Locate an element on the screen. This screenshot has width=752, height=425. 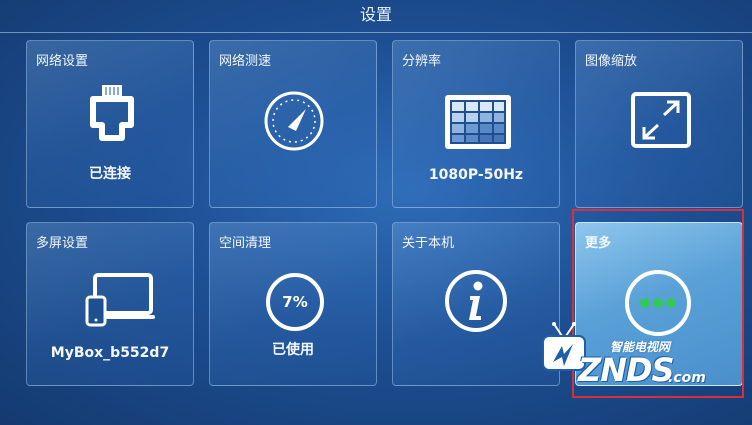
device-name: MyBox_b552d7 is located at coordinates (110, 353).